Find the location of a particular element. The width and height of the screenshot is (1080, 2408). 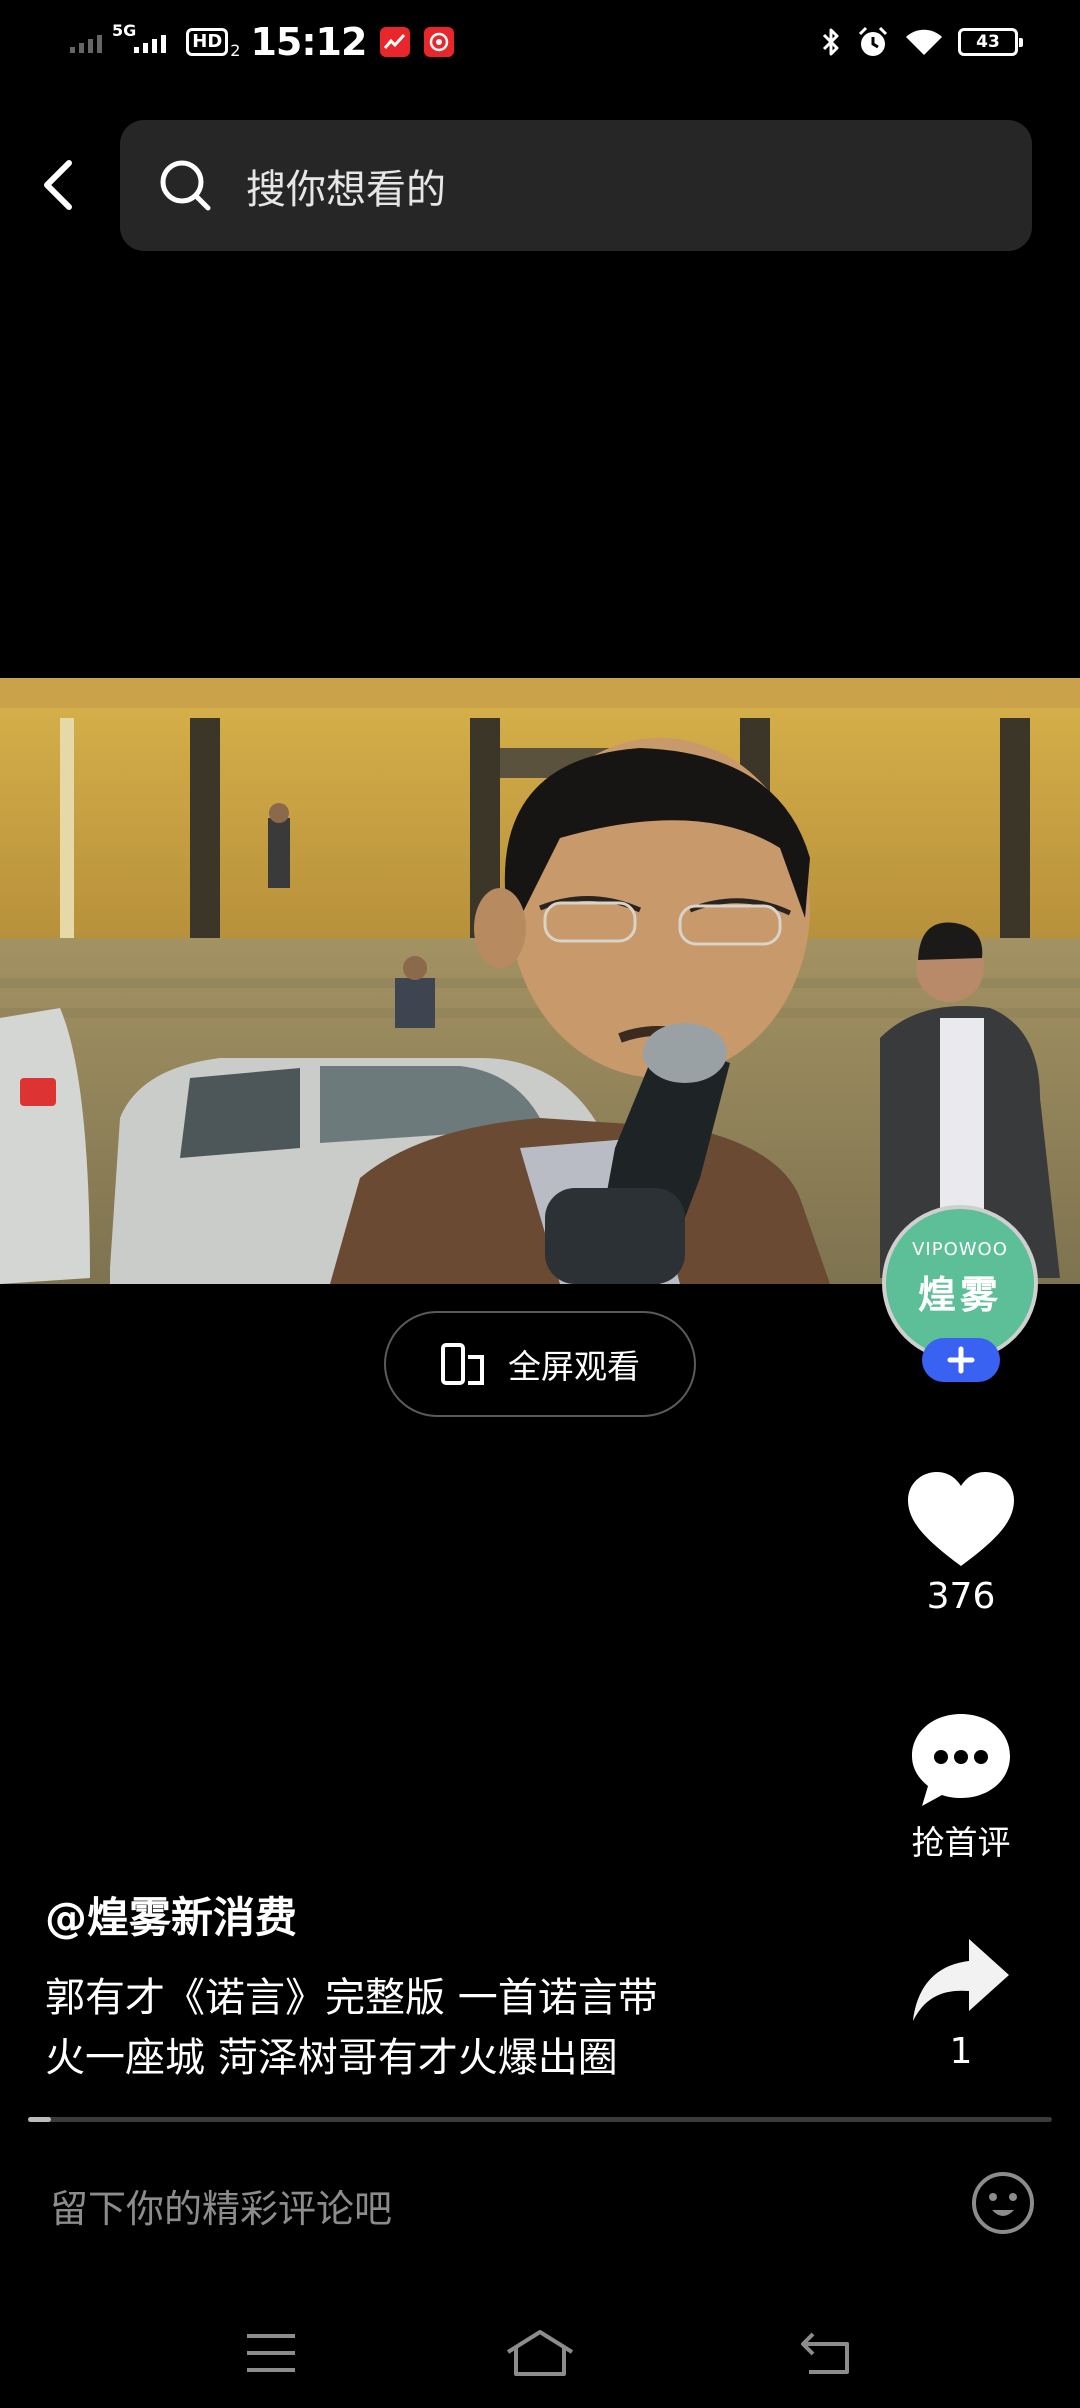

bluetooth-icon is located at coordinates (830, 42).